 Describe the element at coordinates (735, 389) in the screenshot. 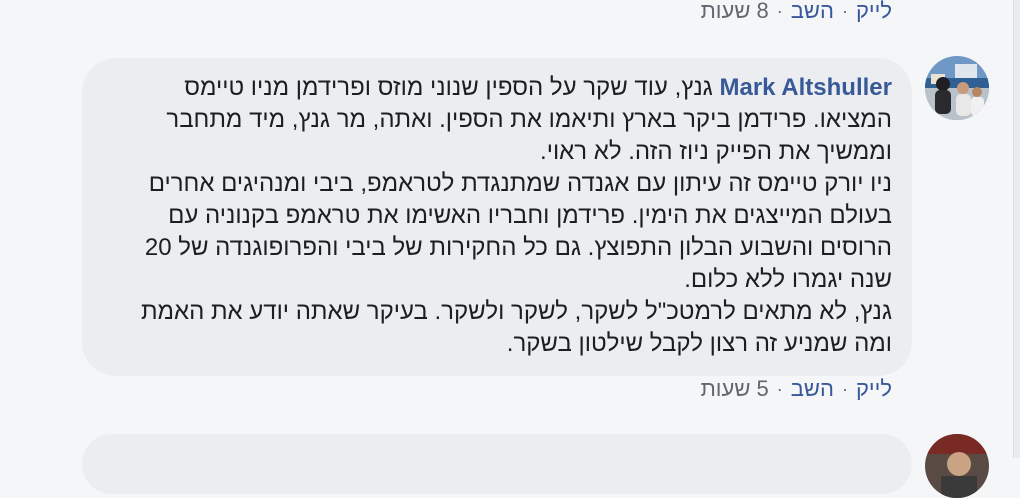

I see `comment-timestamp: 5 שעות` at that location.